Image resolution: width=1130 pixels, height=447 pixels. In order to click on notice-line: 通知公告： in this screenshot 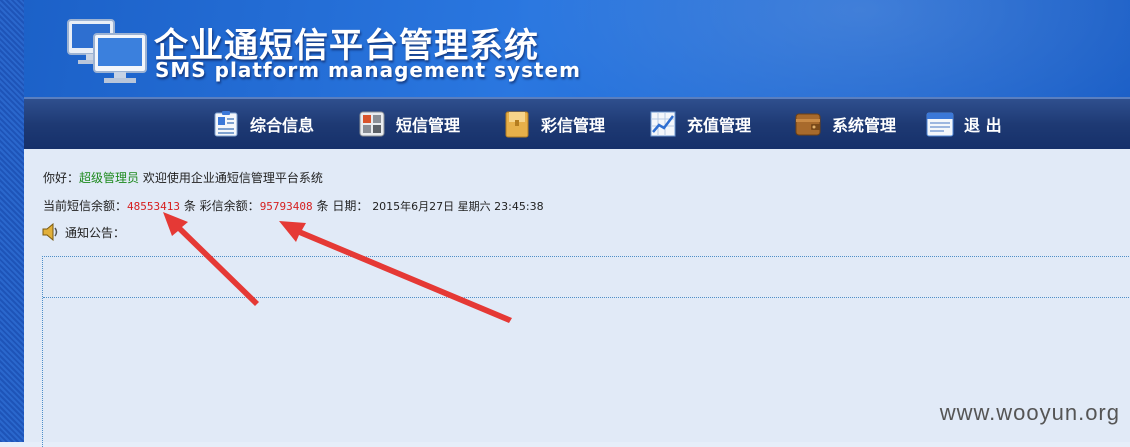, I will do `click(83, 232)`.